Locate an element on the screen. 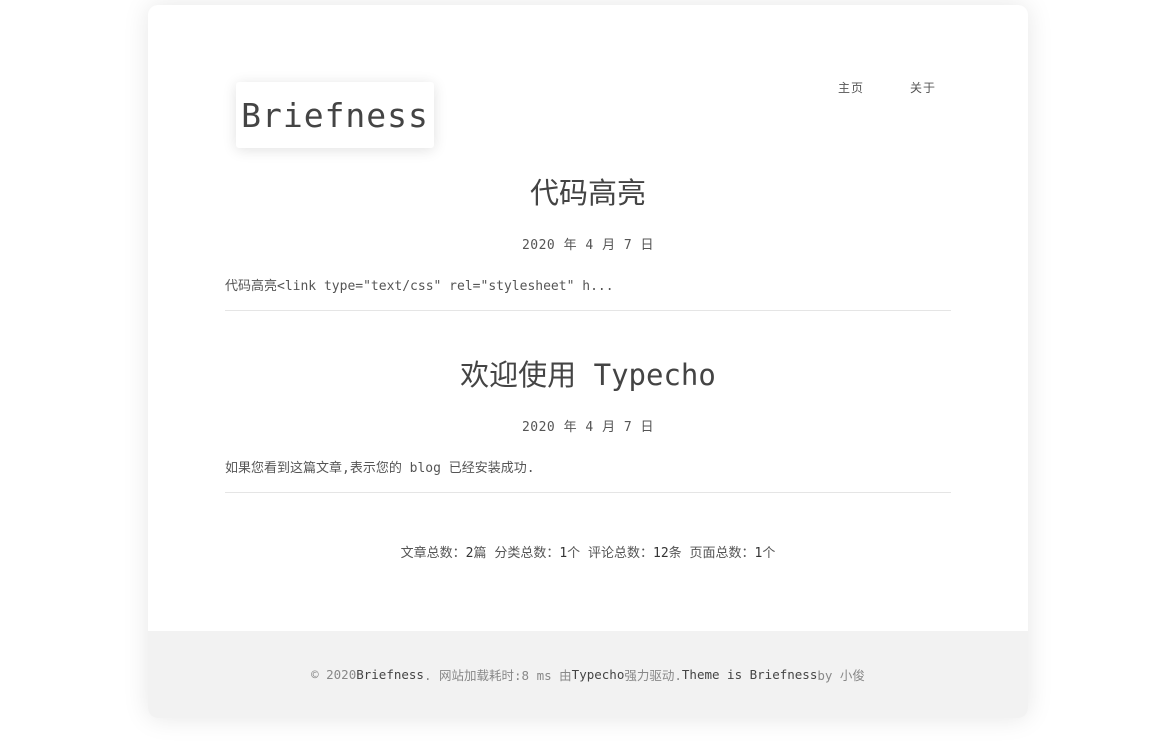 The height and width of the screenshot is (750, 1169). site-logo: Briefness is located at coordinates (335, 115).